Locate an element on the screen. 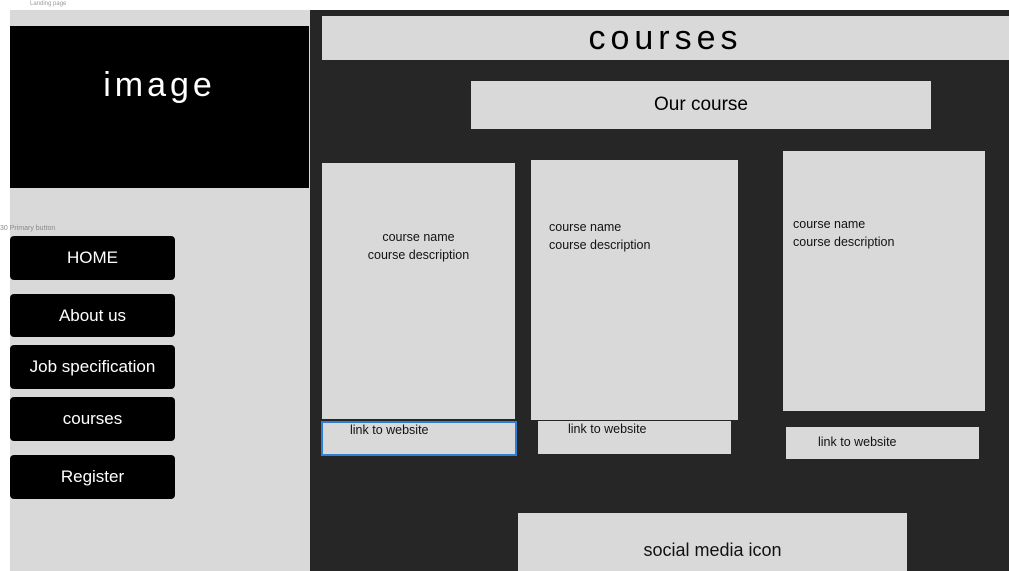 This screenshot has height=571, width=1009. social-media-placeholder: social media icon is located at coordinates (712, 542).